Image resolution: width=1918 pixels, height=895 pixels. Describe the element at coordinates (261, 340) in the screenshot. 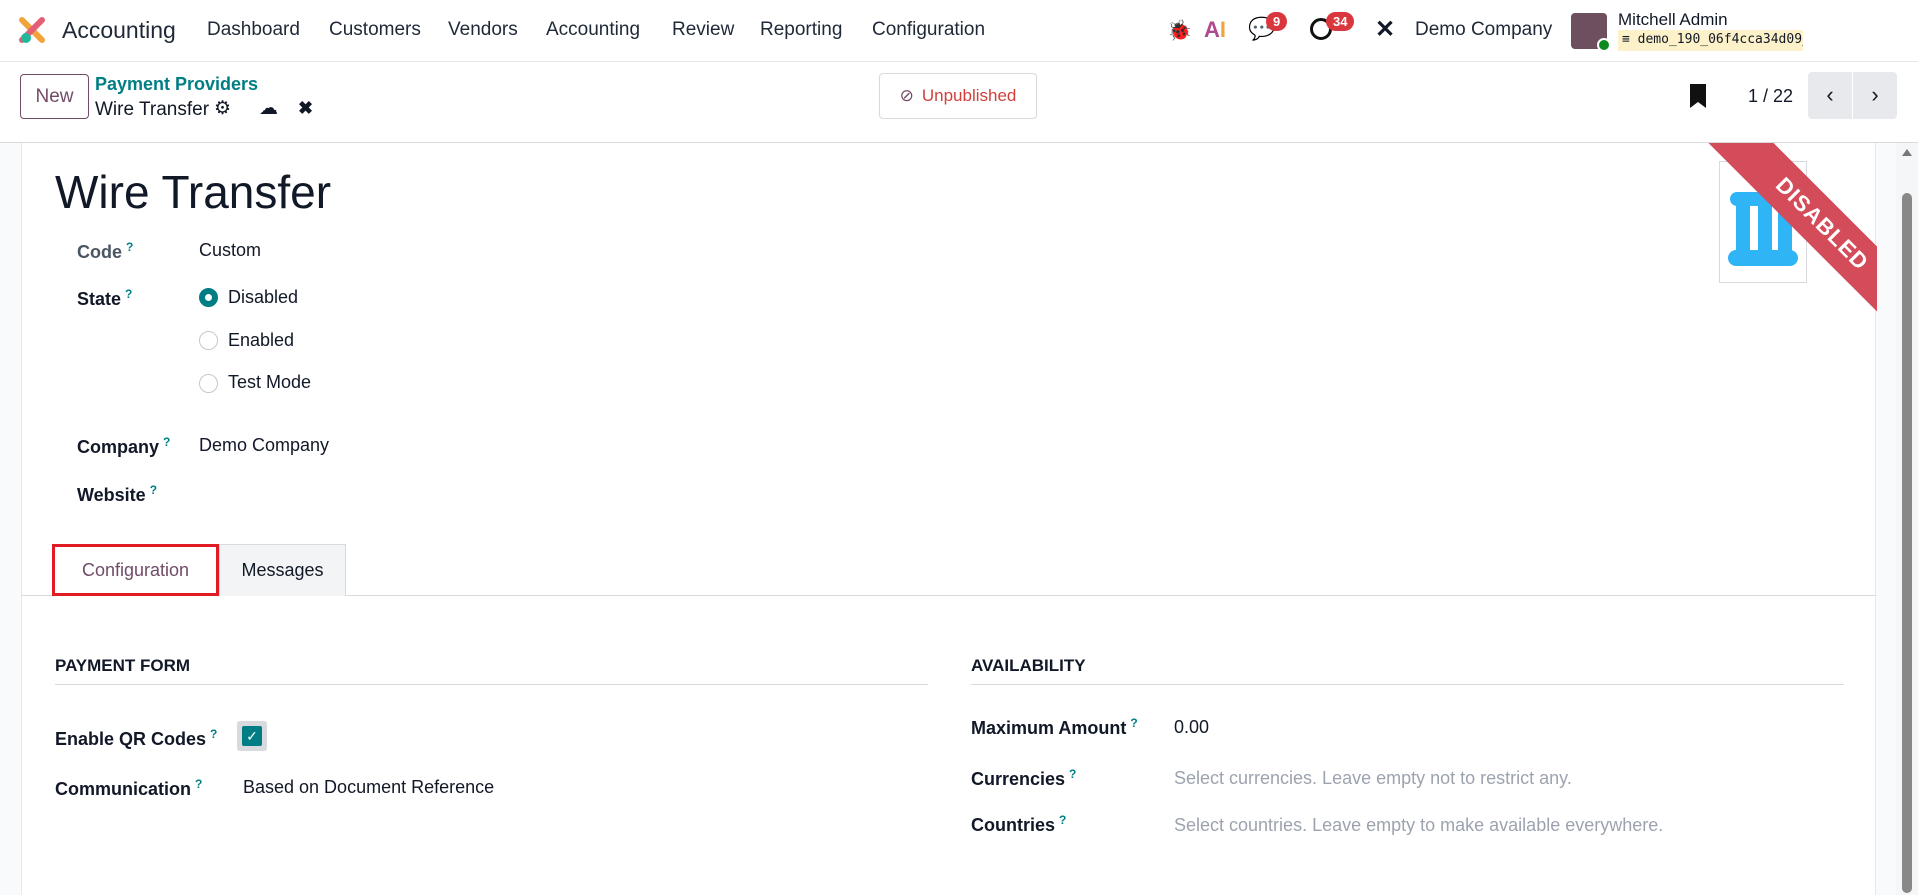

I see `state-option-label: Enabled` at that location.